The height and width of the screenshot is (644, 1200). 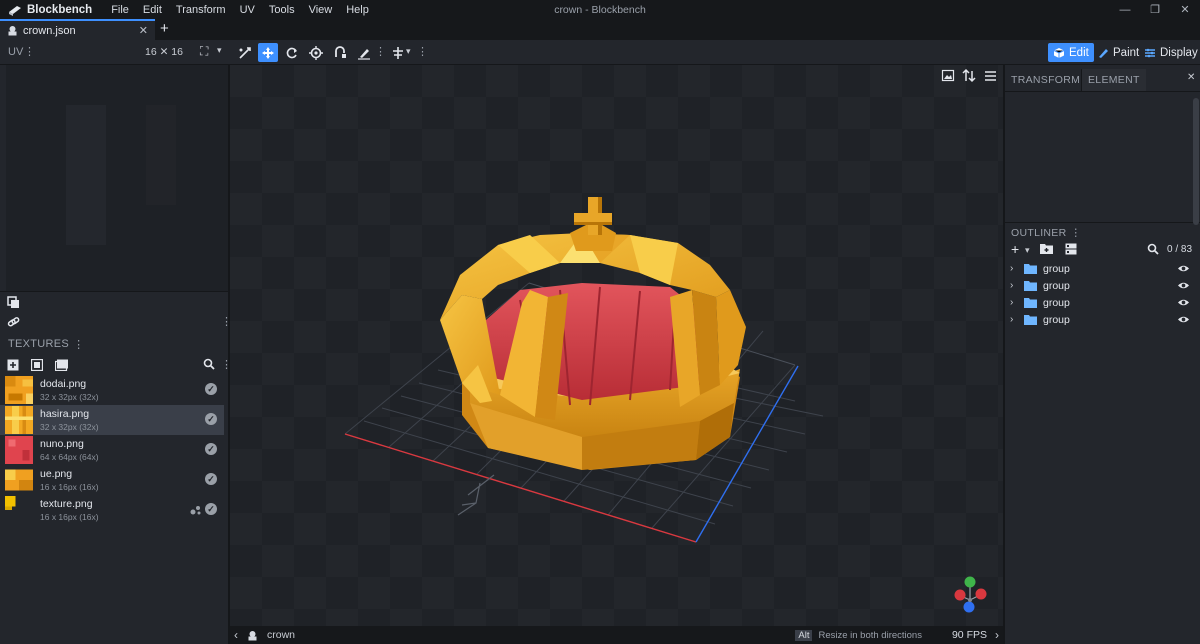 I want to click on collapse-icon: ✕, so click(x=1191, y=77).